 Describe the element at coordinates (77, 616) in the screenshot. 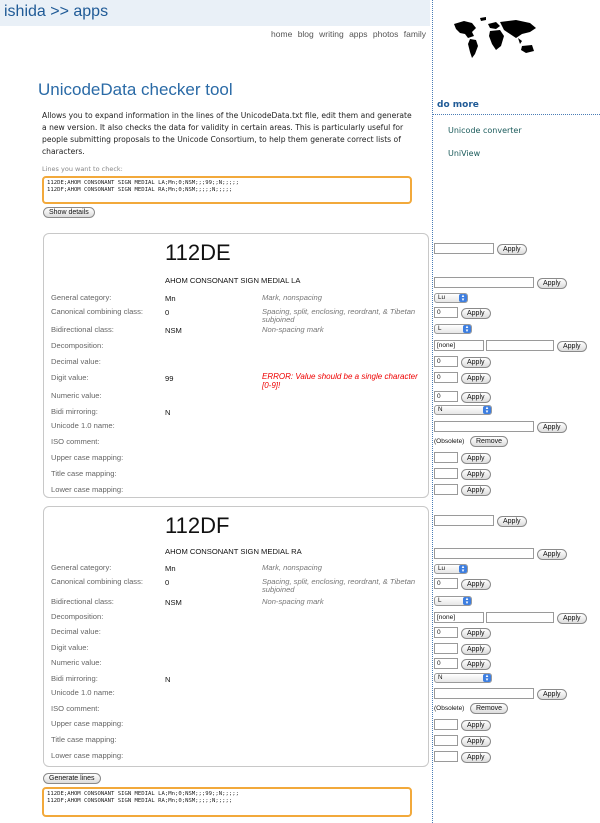

I see `label-decomposition: Decomposition:` at that location.